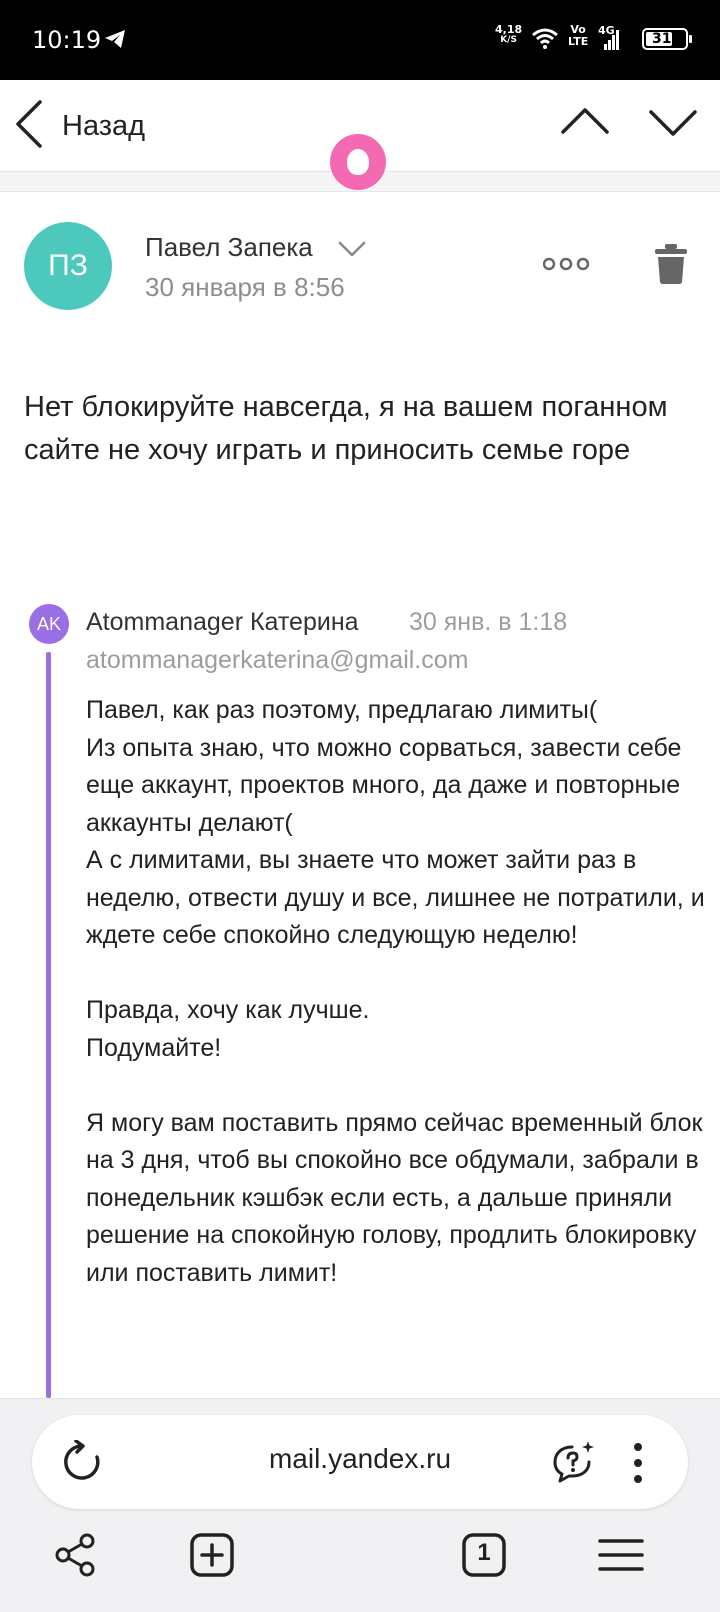 This screenshot has height=1612, width=720. What do you see at coordinates (585, 124) in the screenshot?
I see `previous-message-button` at bounding box center [585, 124].